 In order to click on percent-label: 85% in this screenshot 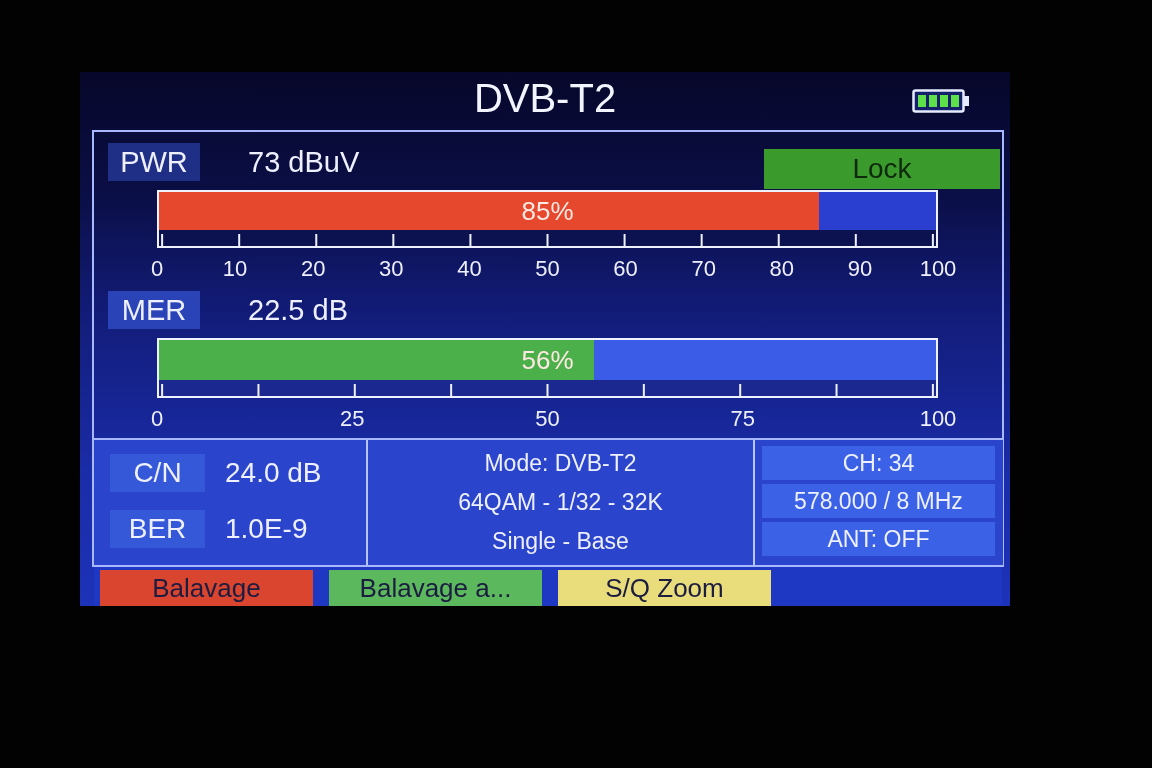, I will do `click(547, 211)`.